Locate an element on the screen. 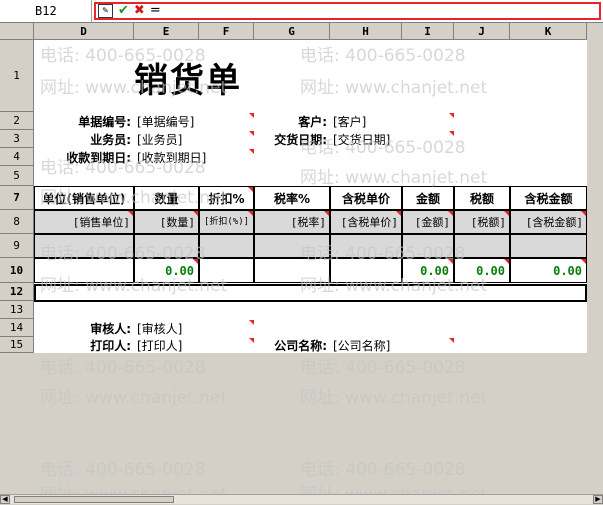  row-header-1: 1 is located at coordinates (17, 76).